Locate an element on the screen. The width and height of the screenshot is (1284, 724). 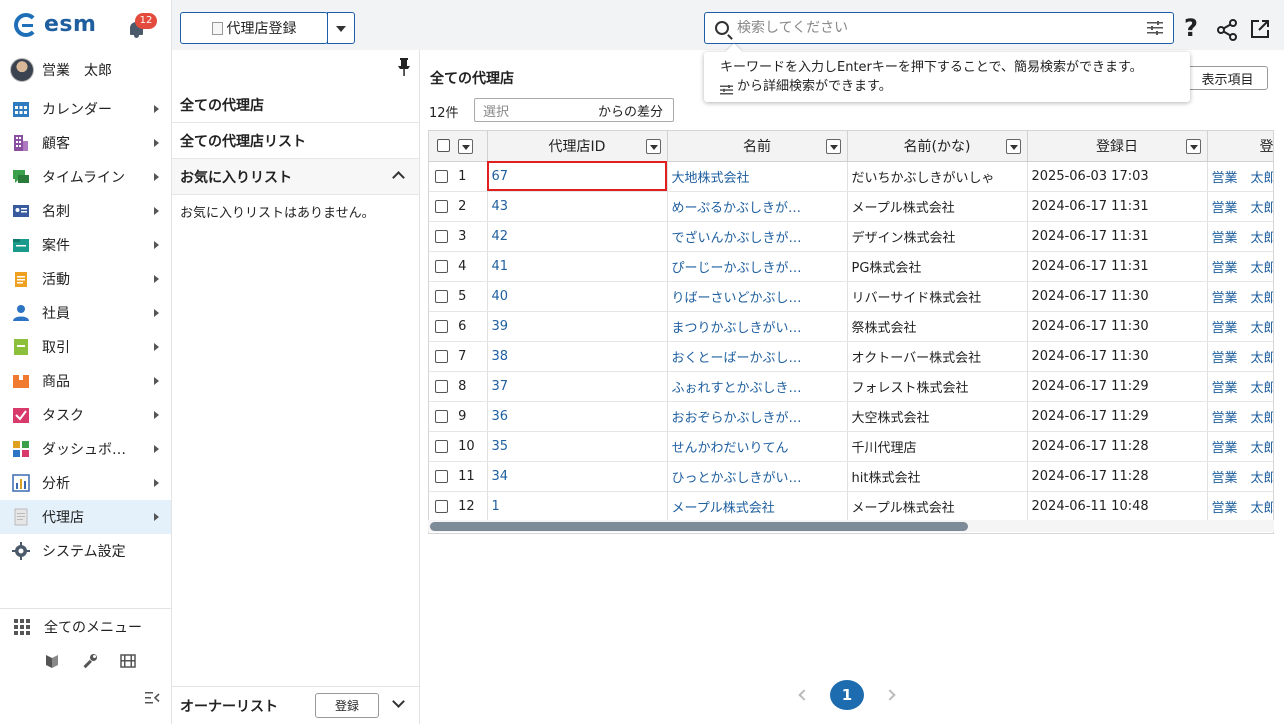
column-header-name: 名前 is located at coordinates (757, 146).